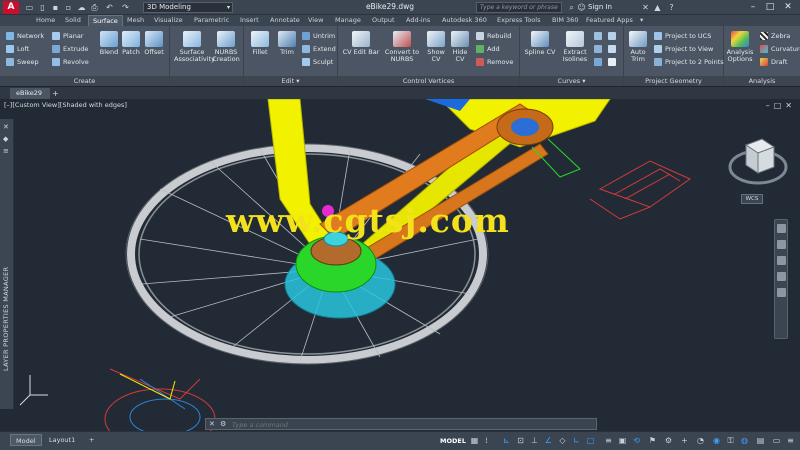 This screenshot has height=450, width=800. What do you see at coordinates (600, 7) in the screenshot?
I see `sign-in-button: Sign In` at bounding box center [600, 7].